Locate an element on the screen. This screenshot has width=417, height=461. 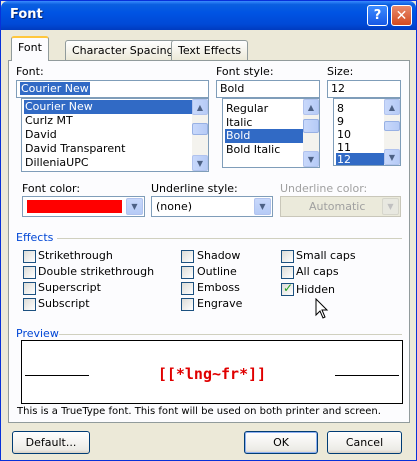
font-list-item: David is located at coordinates (108, 135).